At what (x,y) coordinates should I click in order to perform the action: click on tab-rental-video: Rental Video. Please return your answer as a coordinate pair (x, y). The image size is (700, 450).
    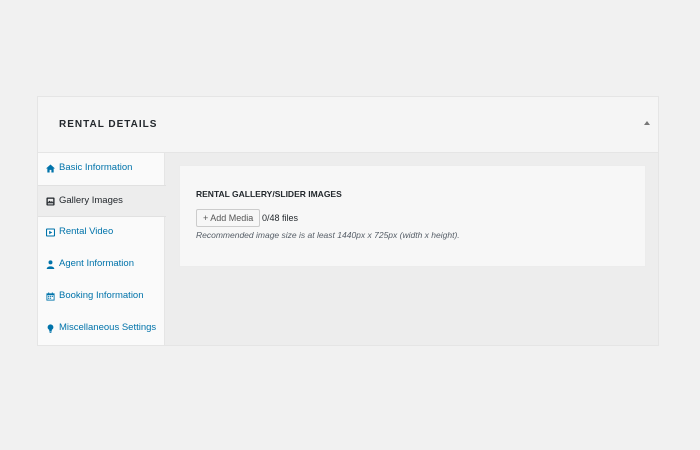
    Looking at the image, I should click on (101, 233).